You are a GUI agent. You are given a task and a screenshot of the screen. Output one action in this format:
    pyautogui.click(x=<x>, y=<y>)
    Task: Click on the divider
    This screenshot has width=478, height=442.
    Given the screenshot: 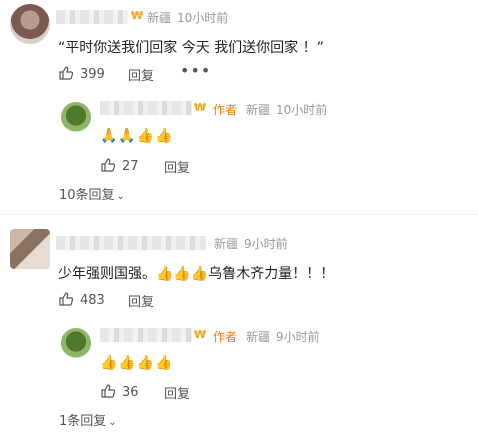 What is the action you would take?
    pyautogui.click(x=239, y=214)
    